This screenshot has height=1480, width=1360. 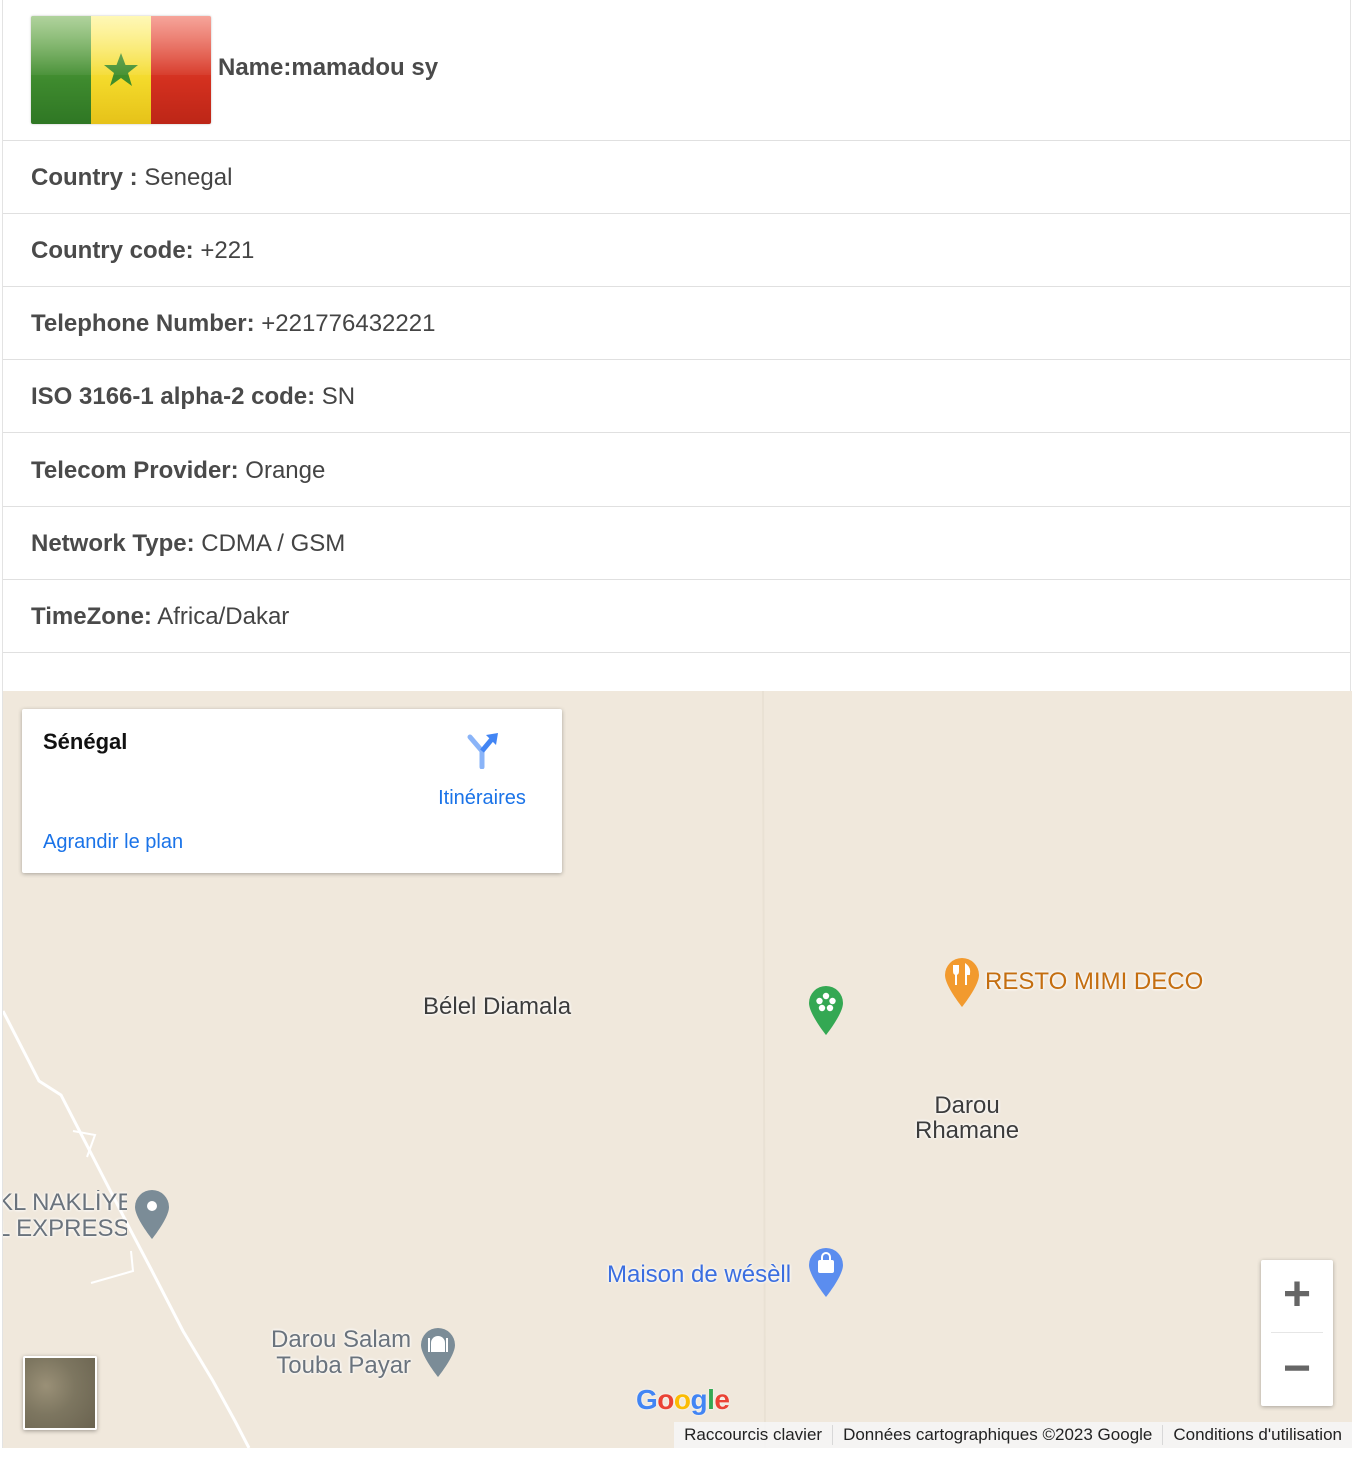 I want to click on telecom-provider-value: Orange, so click(x=282, y=470).